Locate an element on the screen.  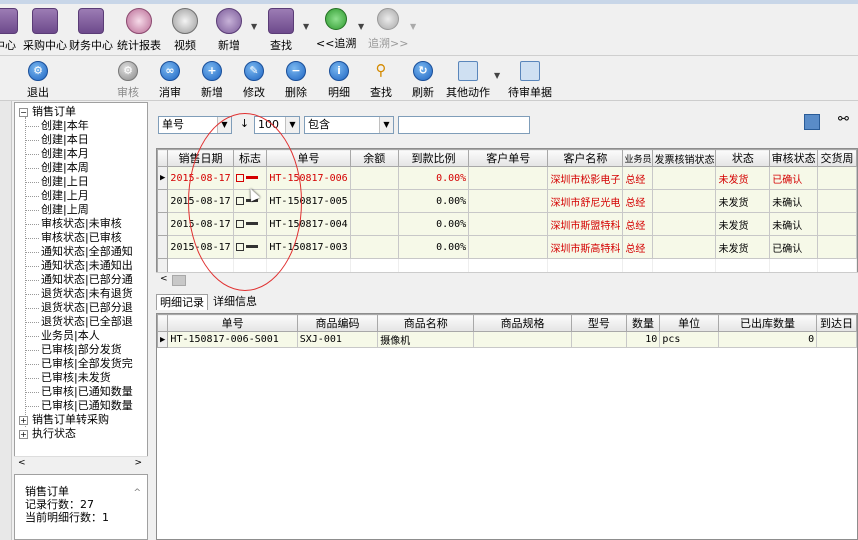
col-header: 到款比例 is located at coordinates (433, 158).